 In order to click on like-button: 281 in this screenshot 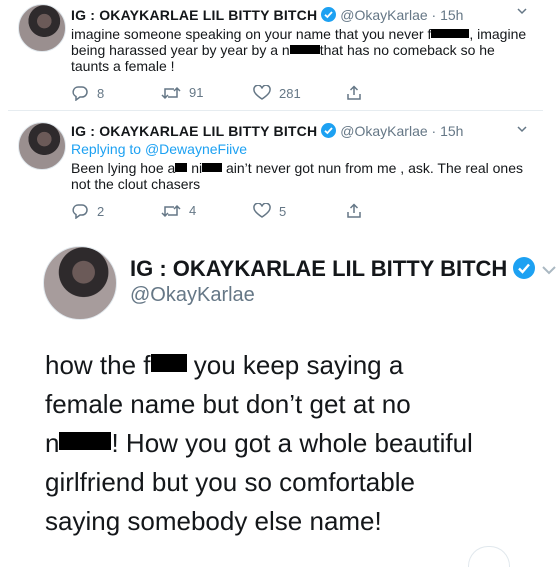, I will do `click(277, 93)`.